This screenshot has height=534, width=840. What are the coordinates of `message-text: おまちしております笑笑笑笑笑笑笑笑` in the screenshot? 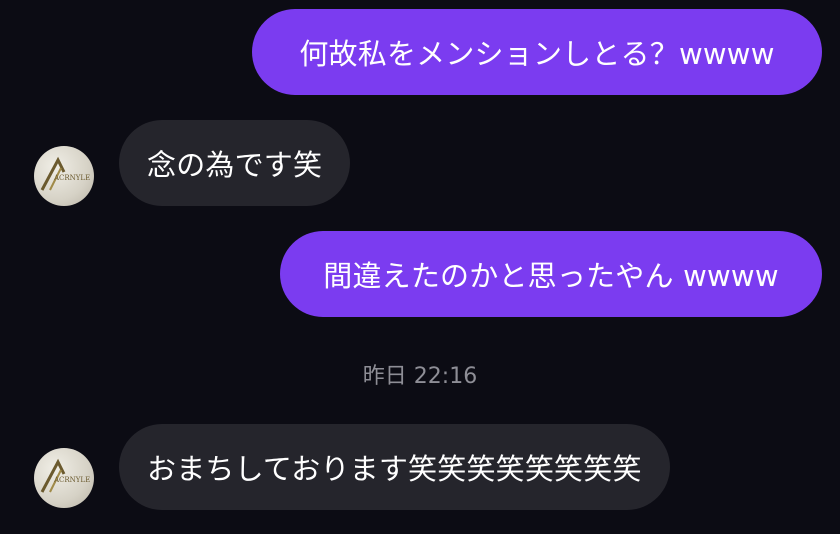 It's located at (394, 469).